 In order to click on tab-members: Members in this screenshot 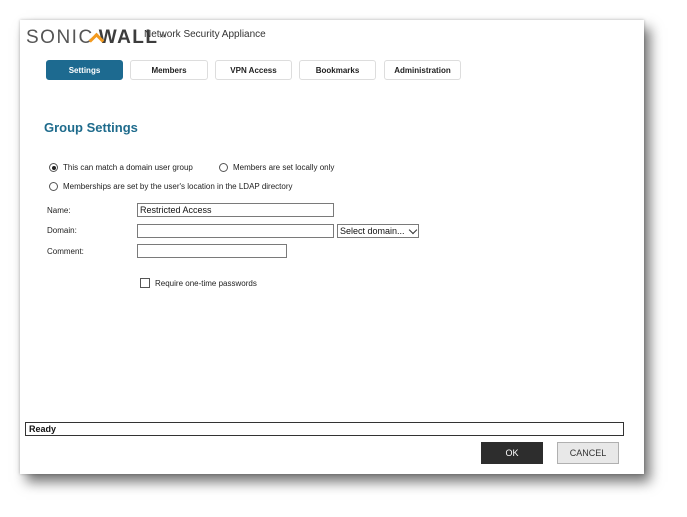, I will do `click(169, 70)`.